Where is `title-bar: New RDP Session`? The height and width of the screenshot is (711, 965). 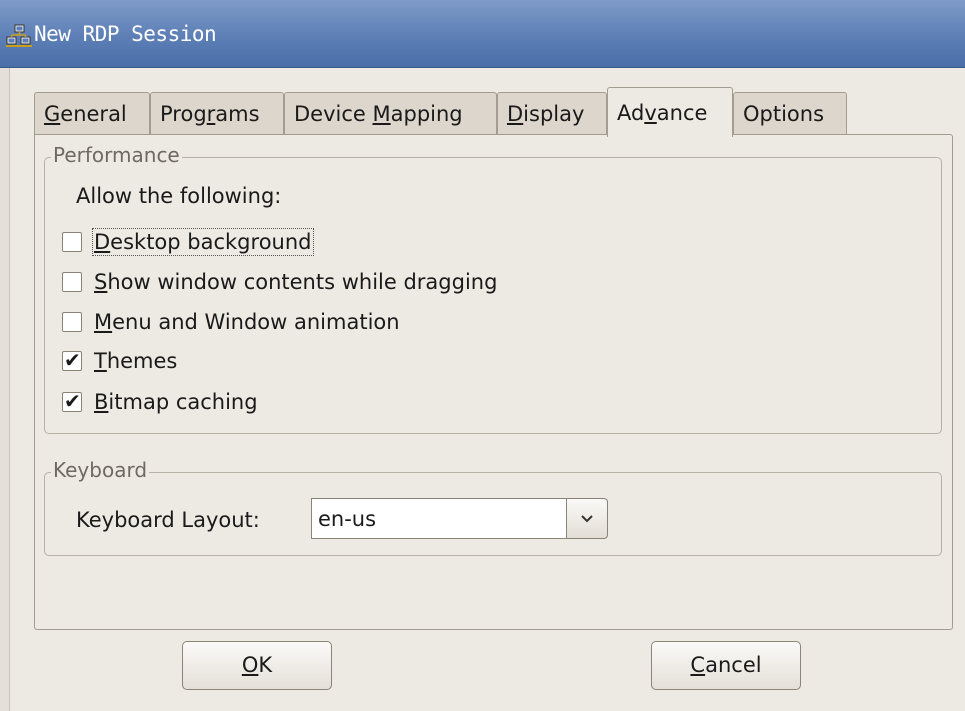 title-bar: New RDP Session is located at coordinates (482, 34).